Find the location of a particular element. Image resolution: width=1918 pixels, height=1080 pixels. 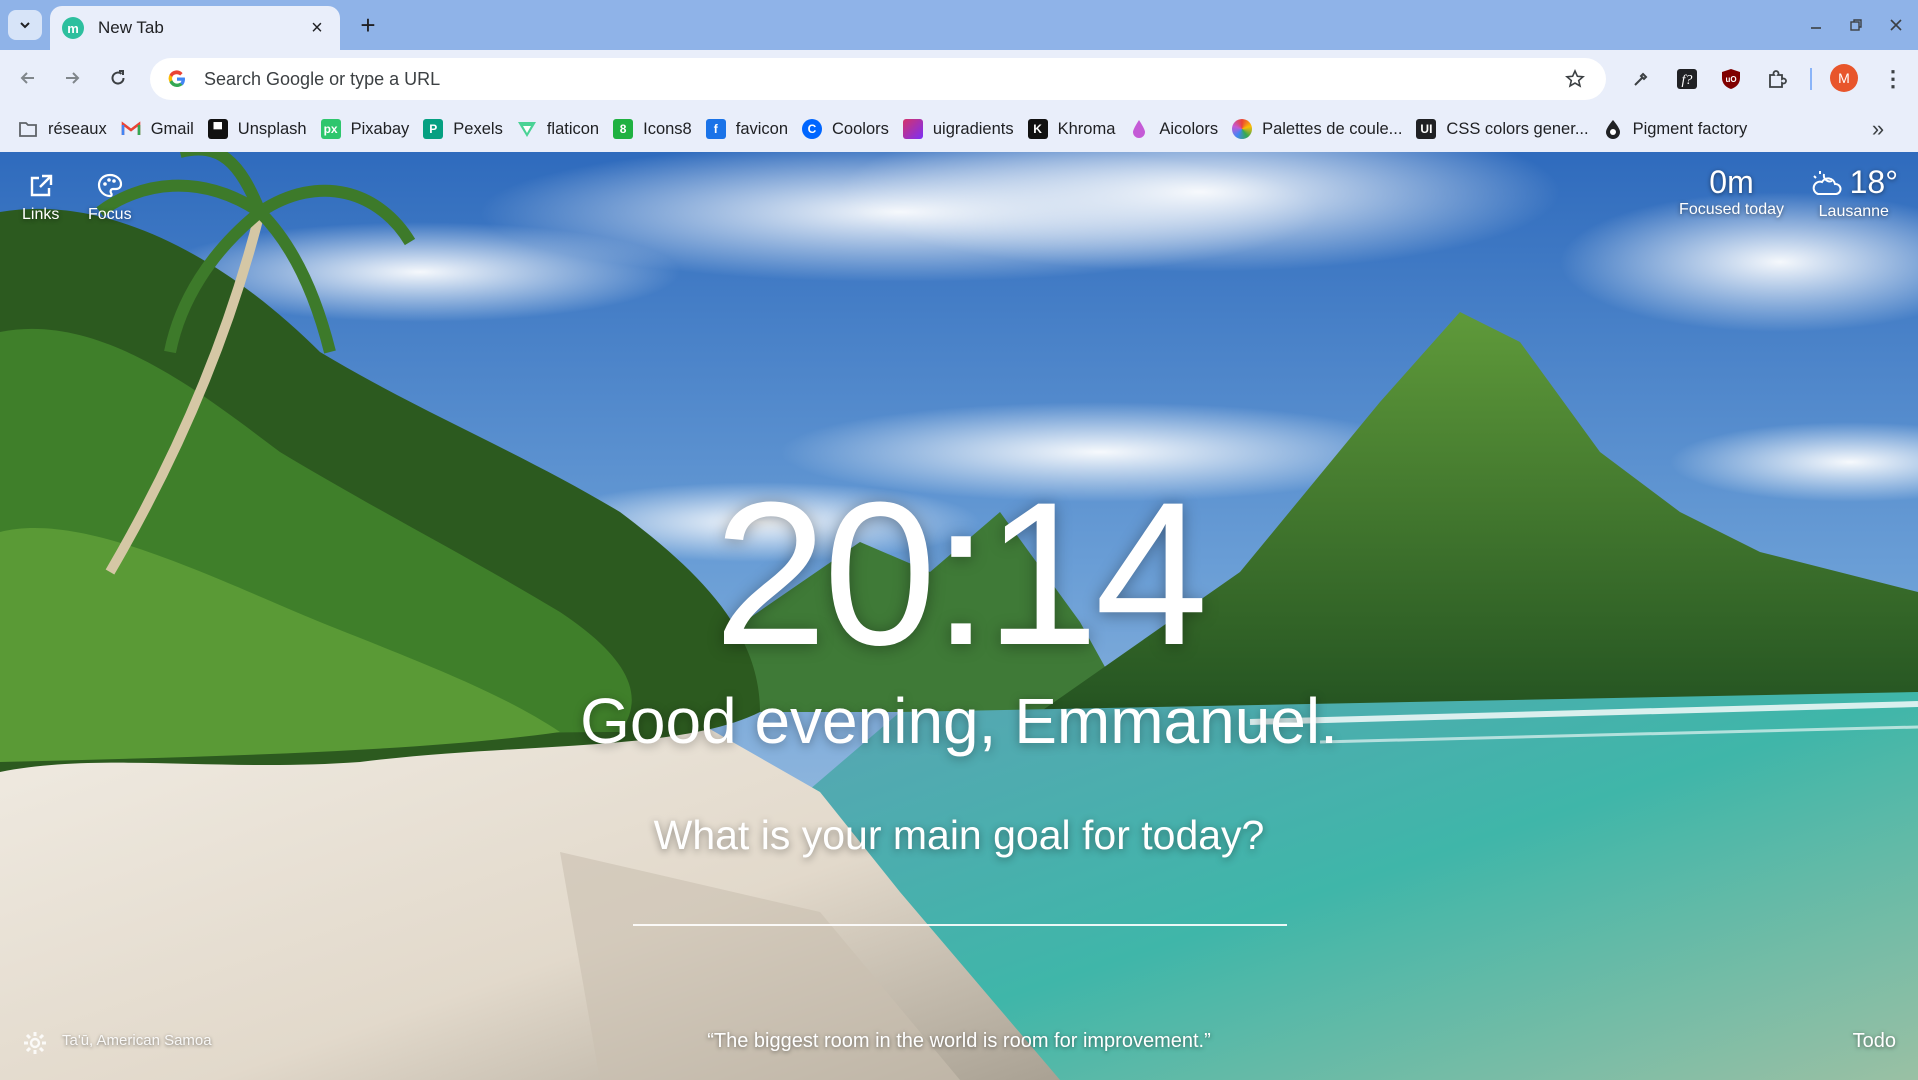

folder-icon is located at coordinates (28, 129).